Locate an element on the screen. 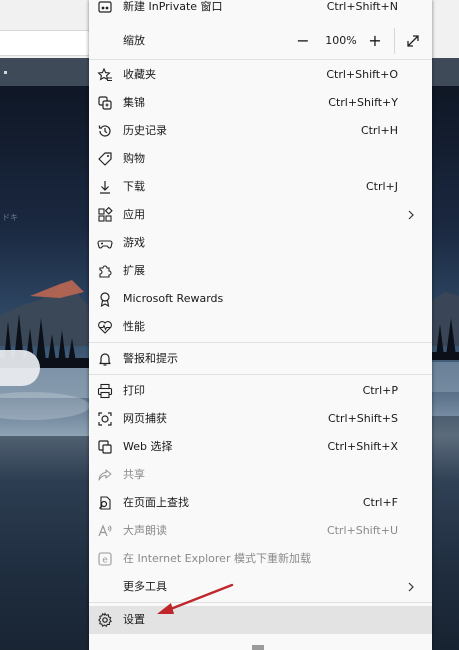  menu-item-performance: 性能 is located at coordinates (260, 327).